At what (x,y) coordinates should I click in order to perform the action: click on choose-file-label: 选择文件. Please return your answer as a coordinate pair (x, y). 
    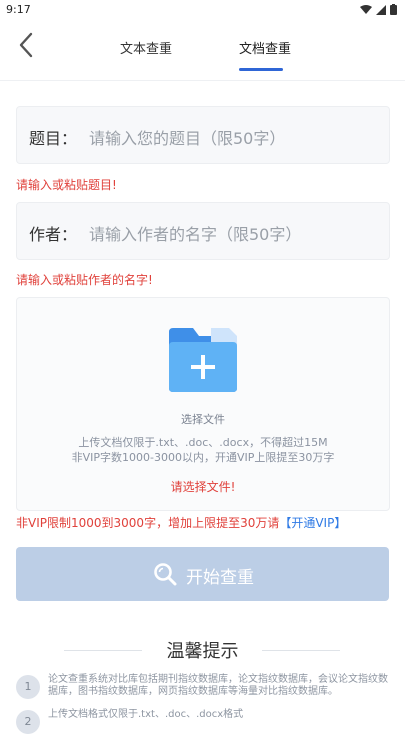
    Looking at the image, I should click on (203, 419).